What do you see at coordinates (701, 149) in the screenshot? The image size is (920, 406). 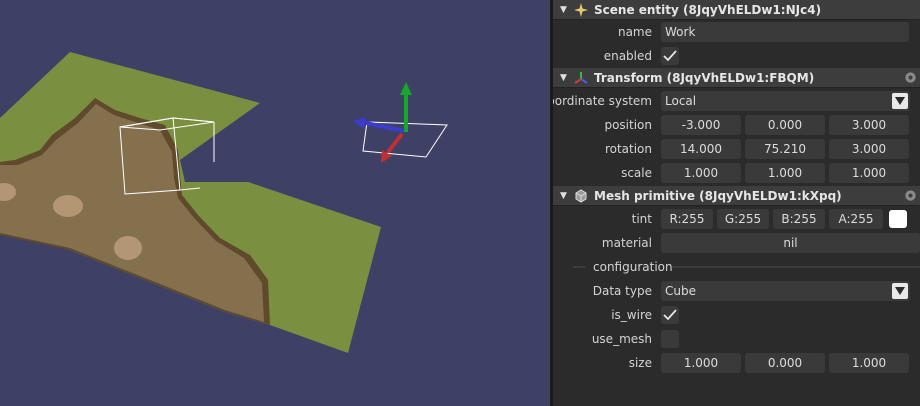 I see `rotation-x-field: 14.000` at bounding box center [701, 149].